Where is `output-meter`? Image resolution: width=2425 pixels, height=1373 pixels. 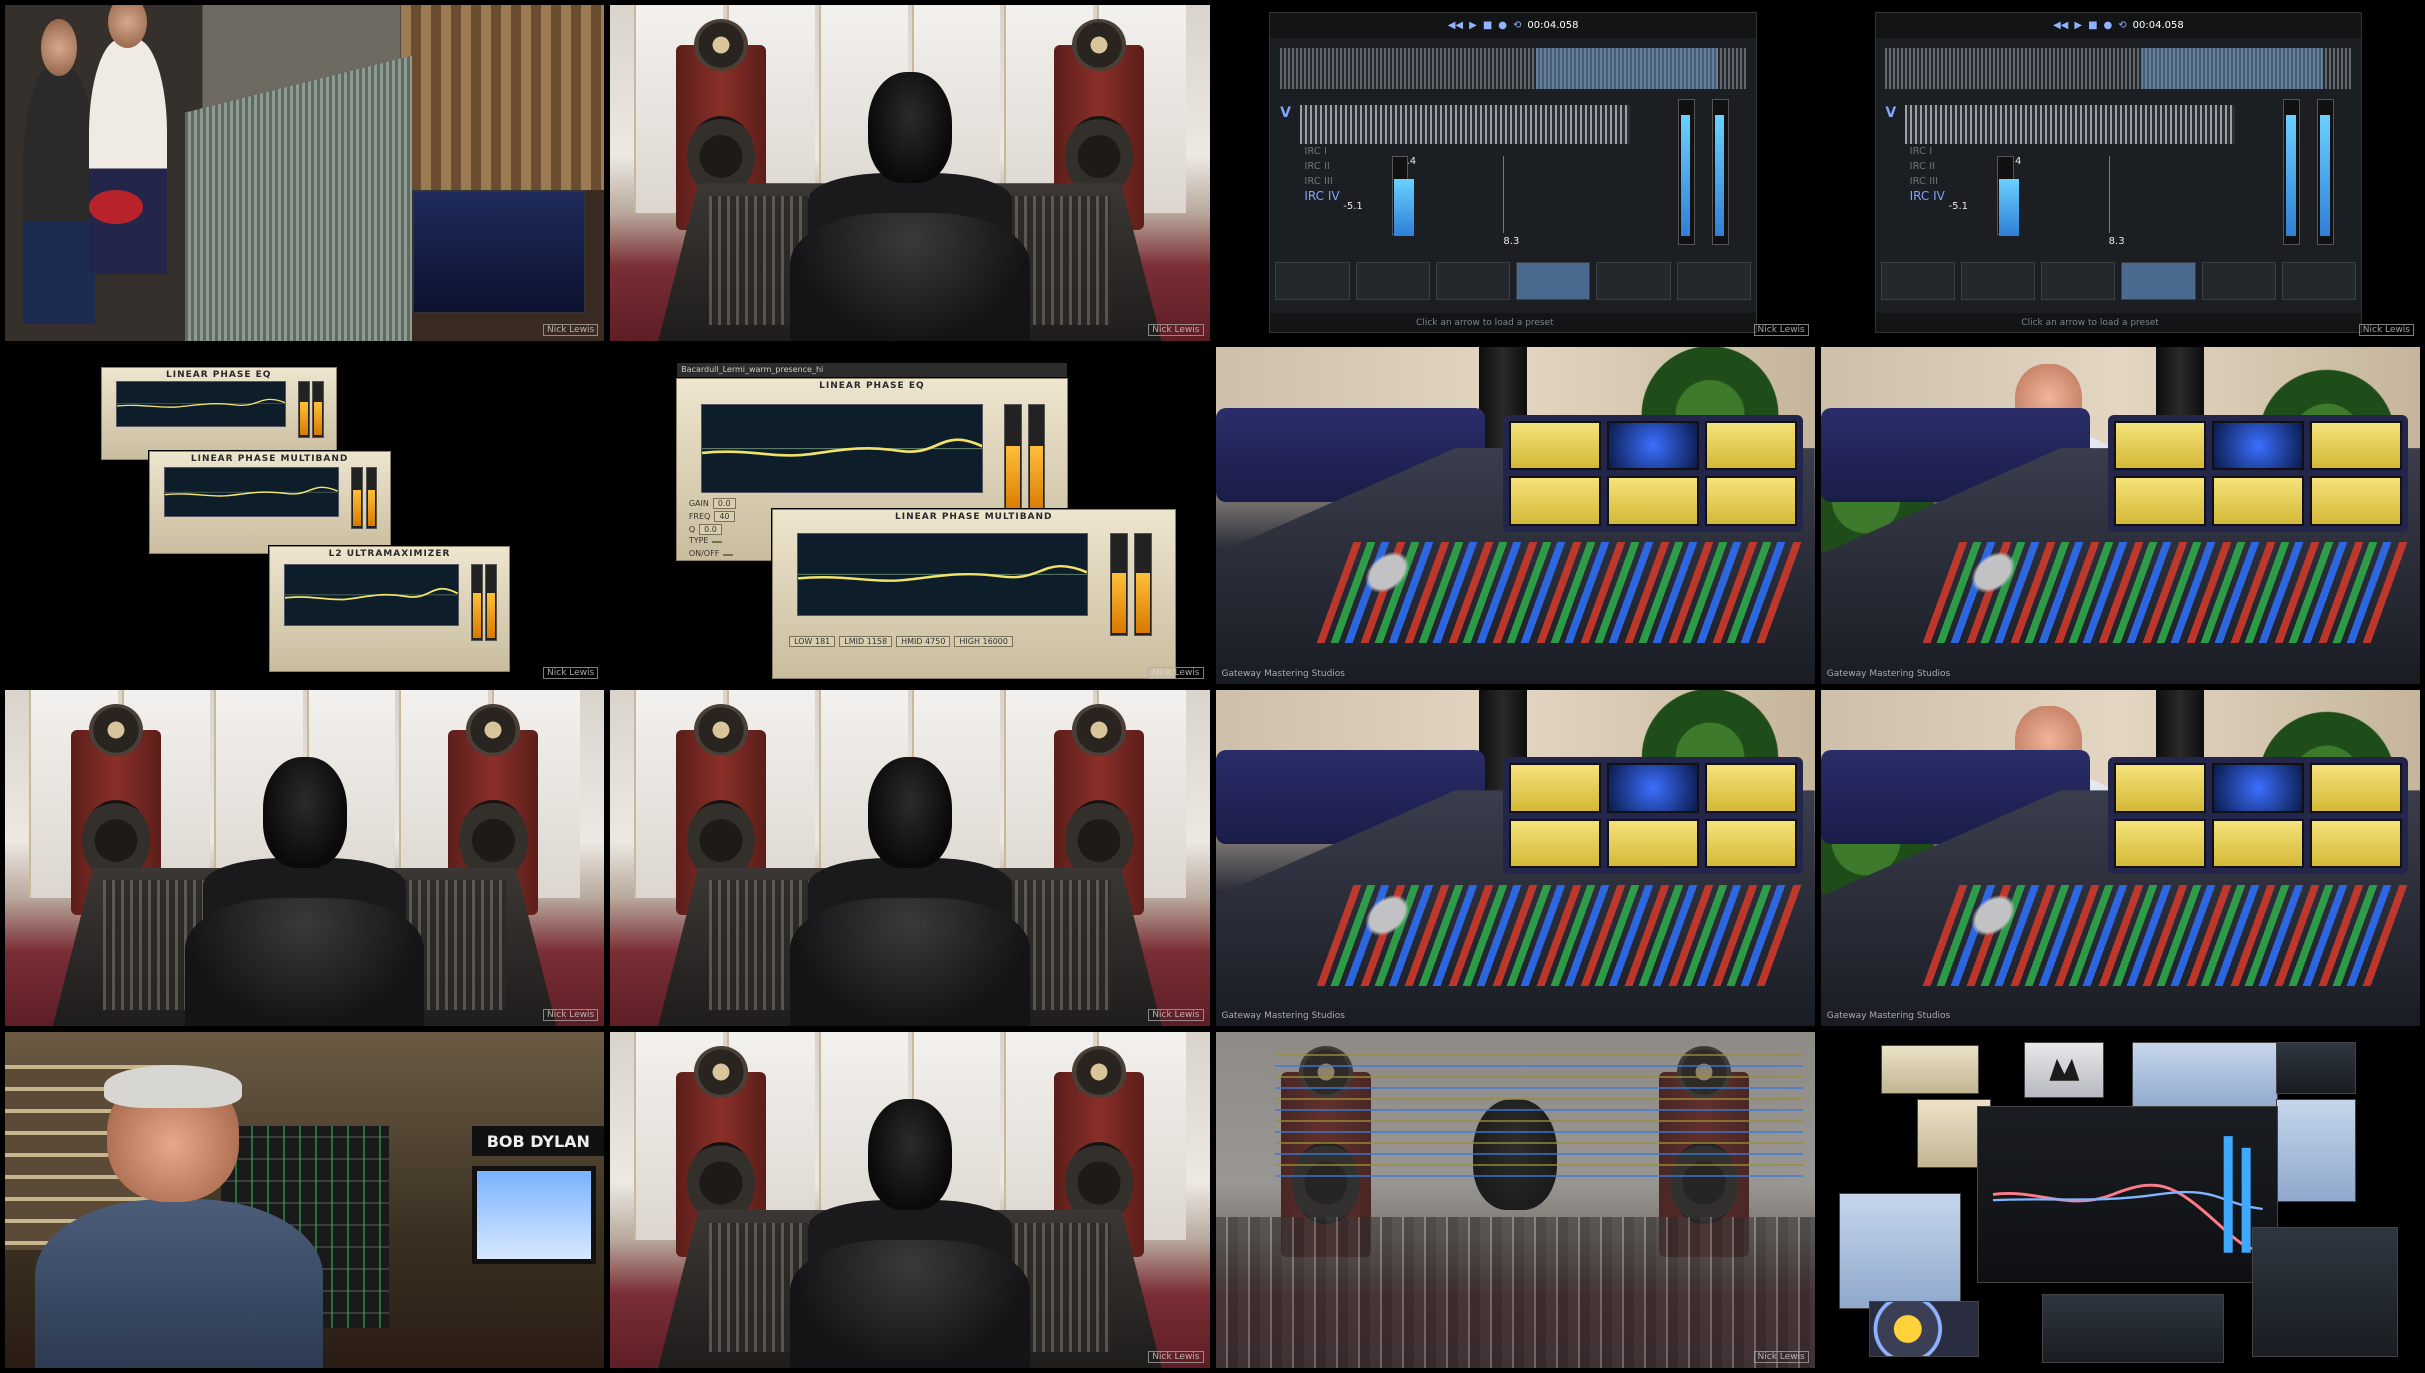
output-meter is located at coordinates (2324, 175).